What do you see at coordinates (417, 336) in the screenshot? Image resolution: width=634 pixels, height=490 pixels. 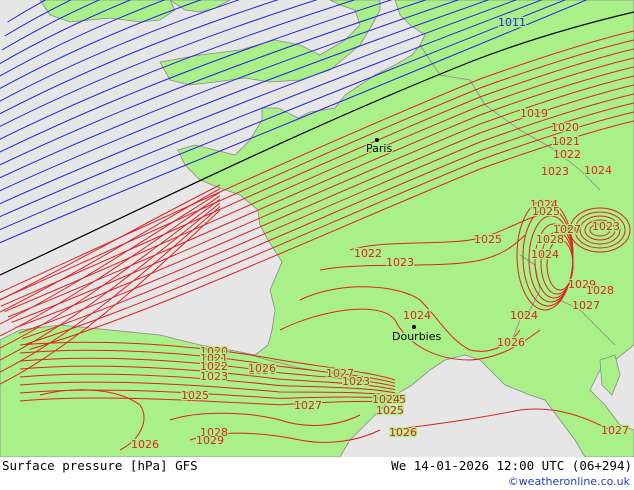 I see `city-label: Dourbies` at bounding box center [417, 336].